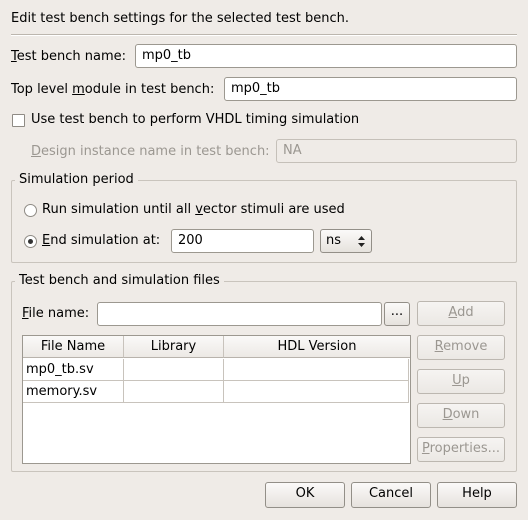  Describe the element at coordinates (361, 241) in the screenshot. I see `spin-arrows-icon` at that location.